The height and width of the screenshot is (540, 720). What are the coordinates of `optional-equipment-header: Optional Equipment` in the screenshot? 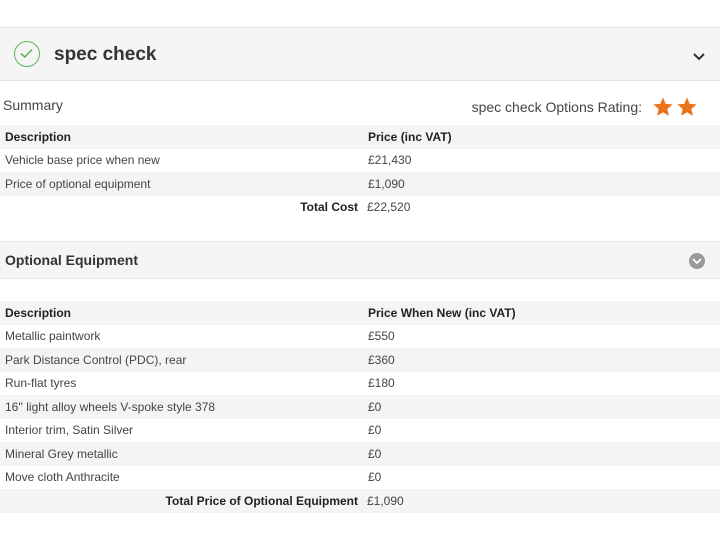 It's located at (360, 260).